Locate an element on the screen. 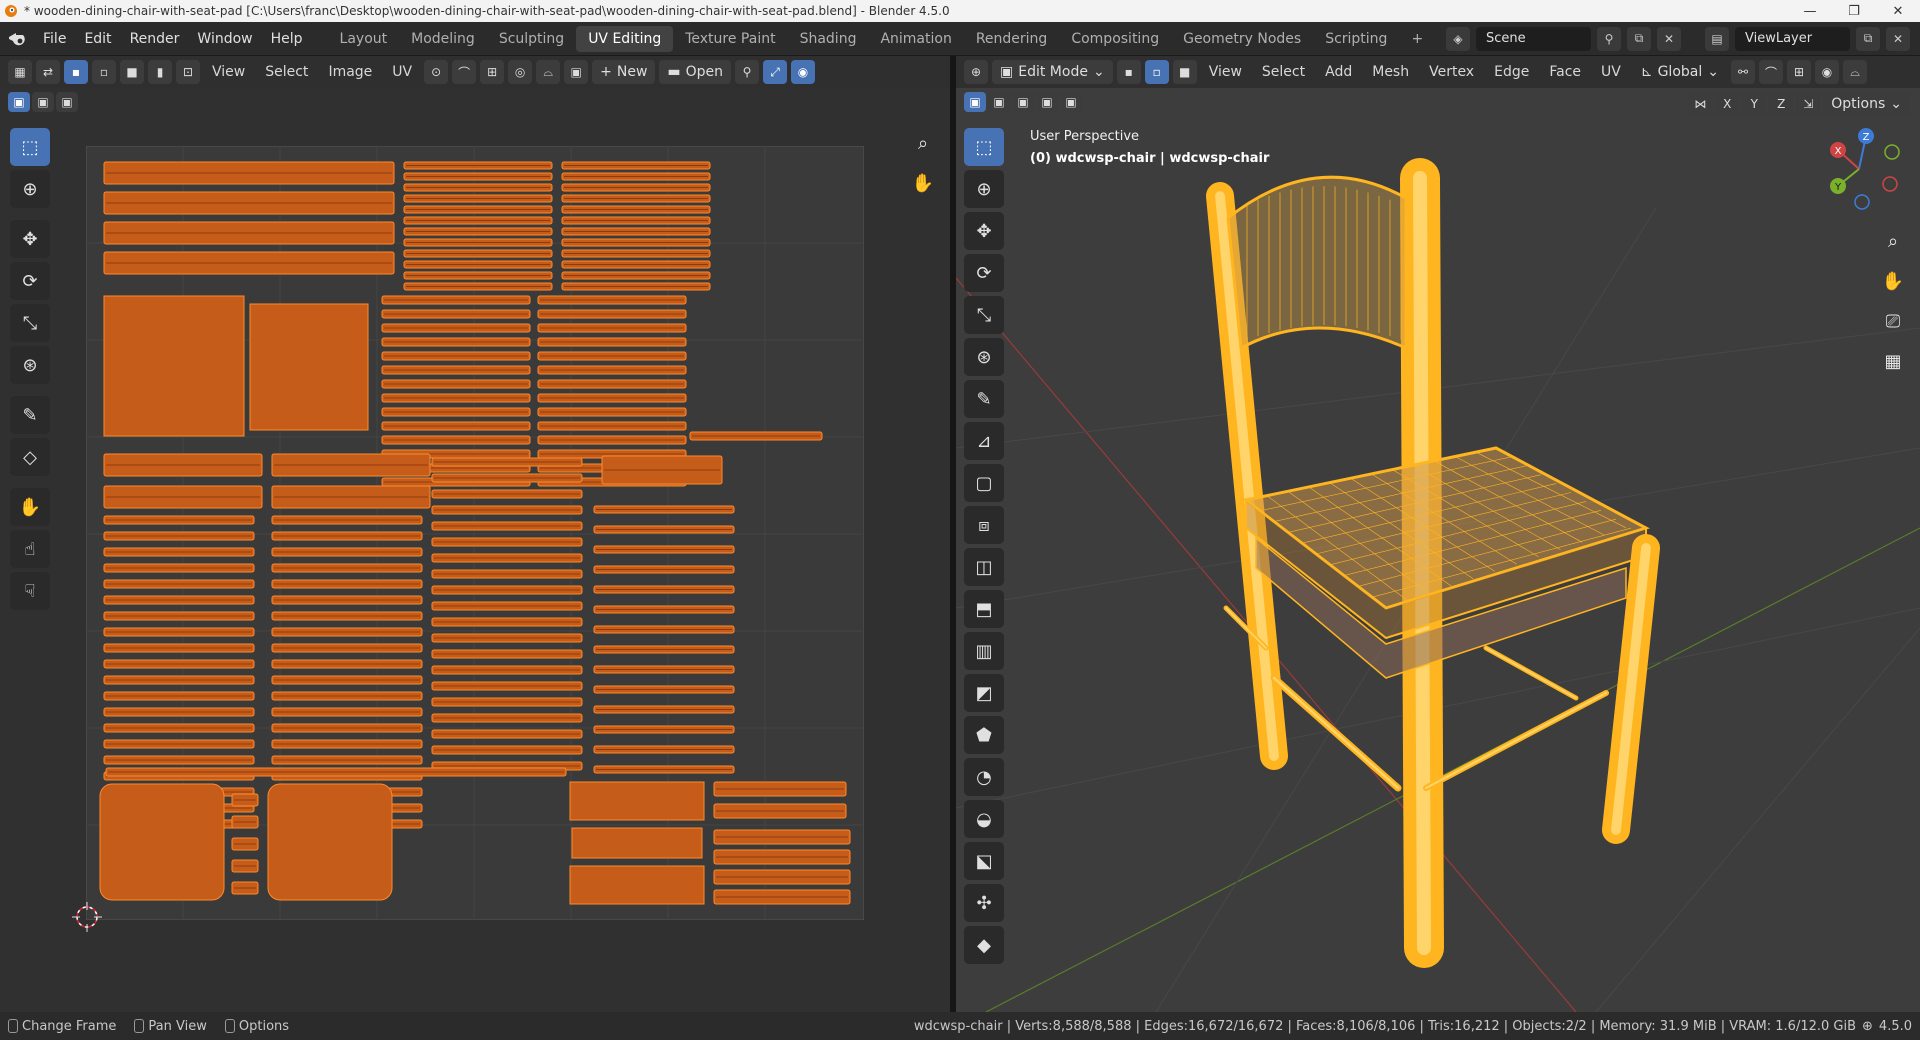  pivot-icon: ⚯ is located at coordinates (1742, 72).